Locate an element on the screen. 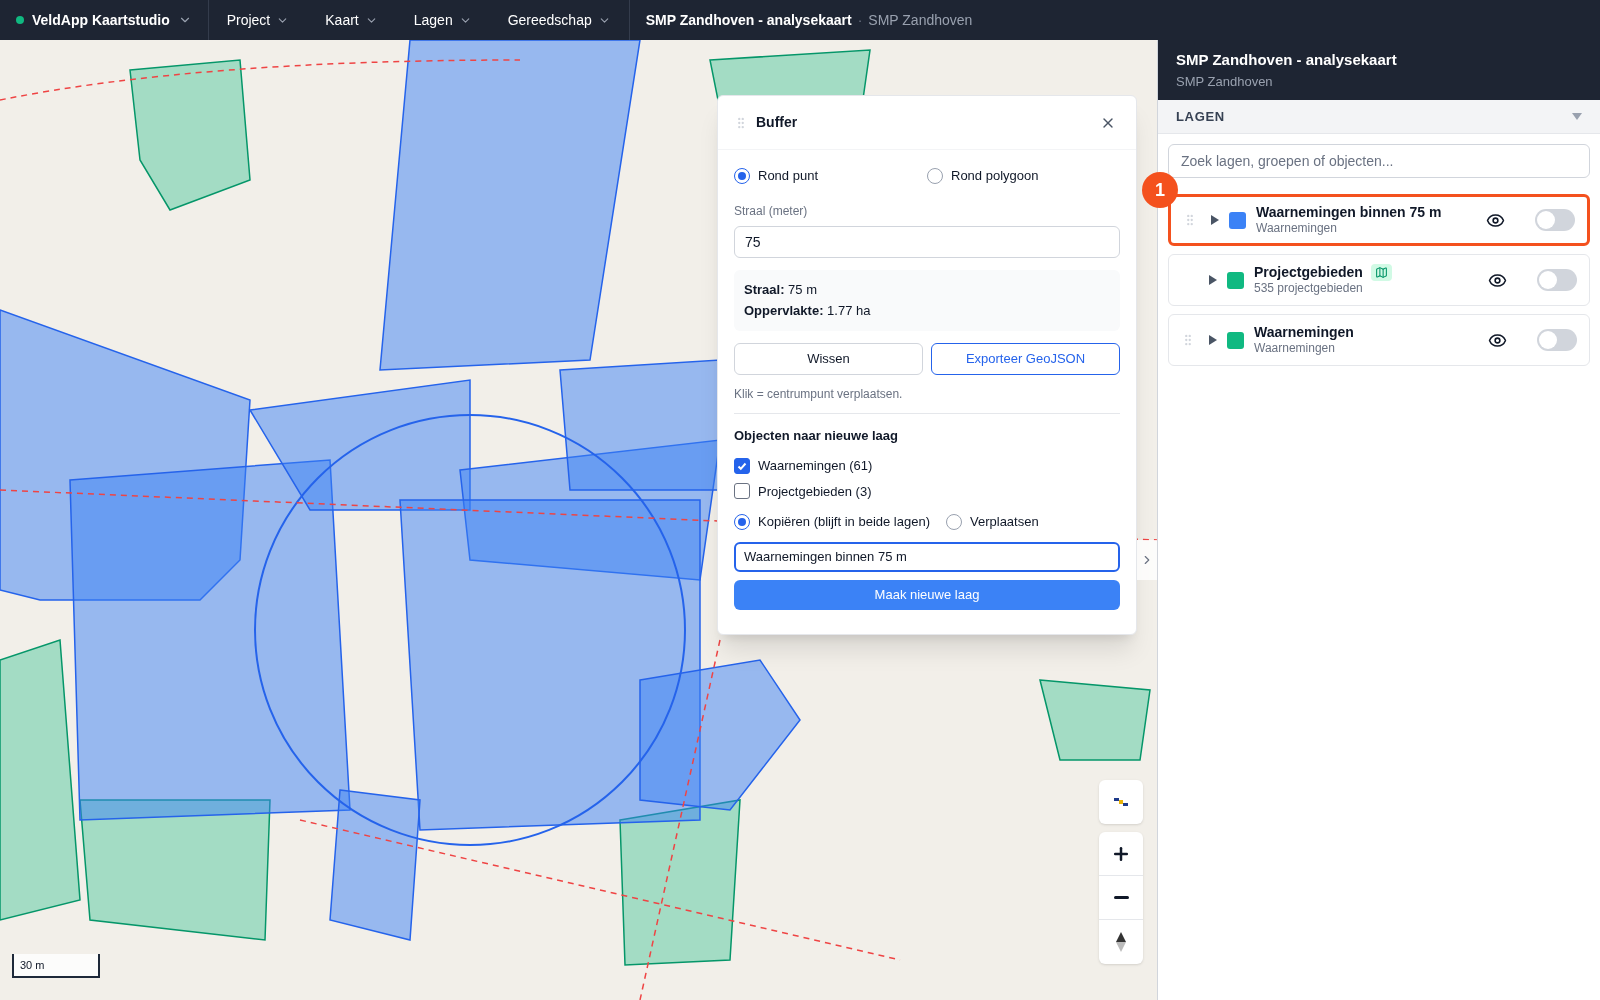 This screenshot has width=1600, height=1000. sidebar-title: SMP Zandhoven - analysekaart is located at coordinates (1287, 60).